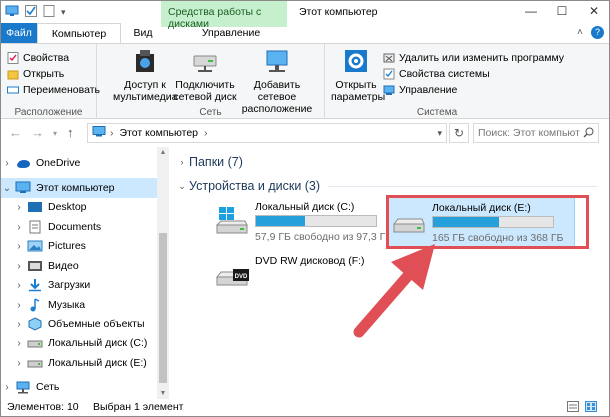 Image resolution: width=610 pixels, height=417 pixels. What do you see at coordinates (159, 133) in the screenshot?
I see `breadcrumb: Этот компьютер` at bounding box center [159, 133].